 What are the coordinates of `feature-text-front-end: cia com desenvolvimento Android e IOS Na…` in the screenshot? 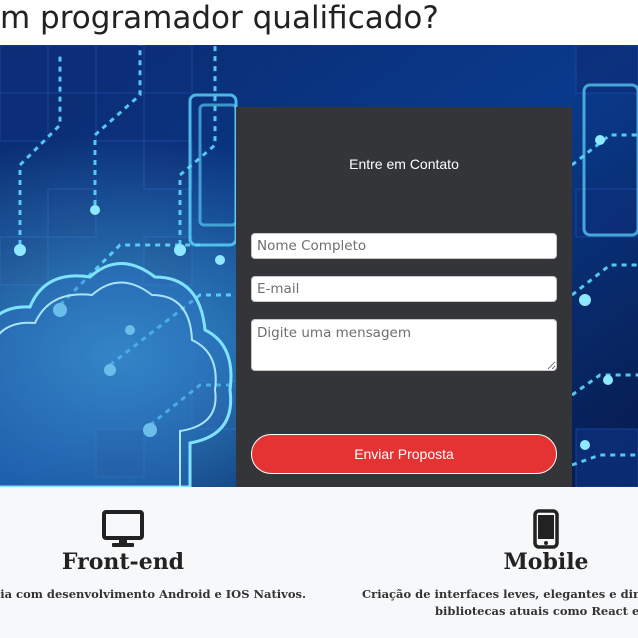 It's located at (153, 594).